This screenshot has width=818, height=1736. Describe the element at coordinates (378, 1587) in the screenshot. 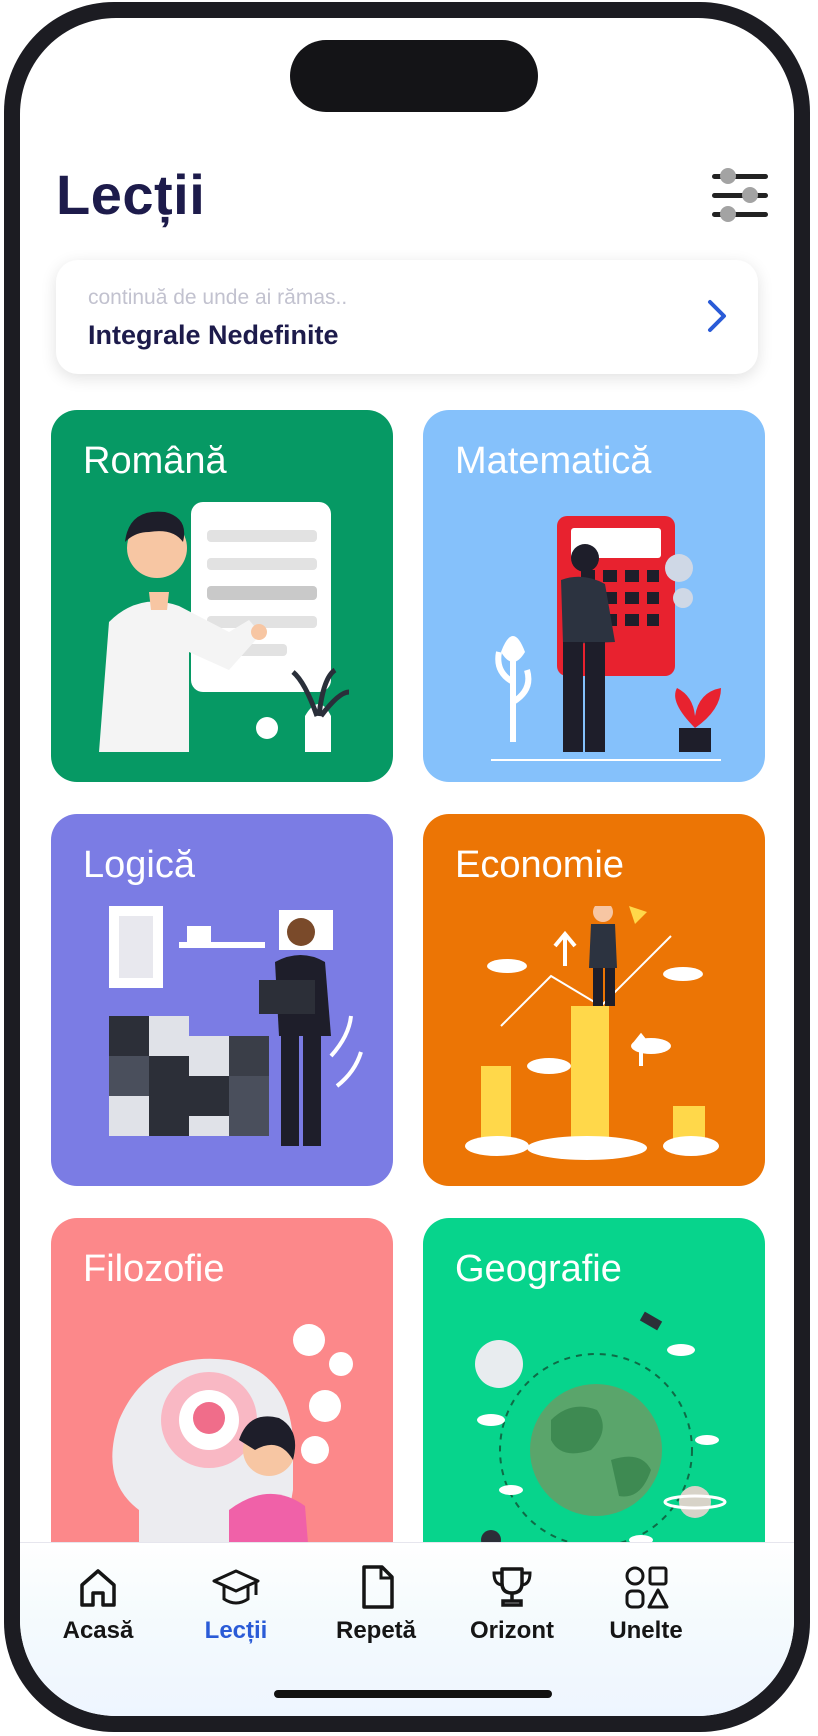

I see `document-icon` at that location.